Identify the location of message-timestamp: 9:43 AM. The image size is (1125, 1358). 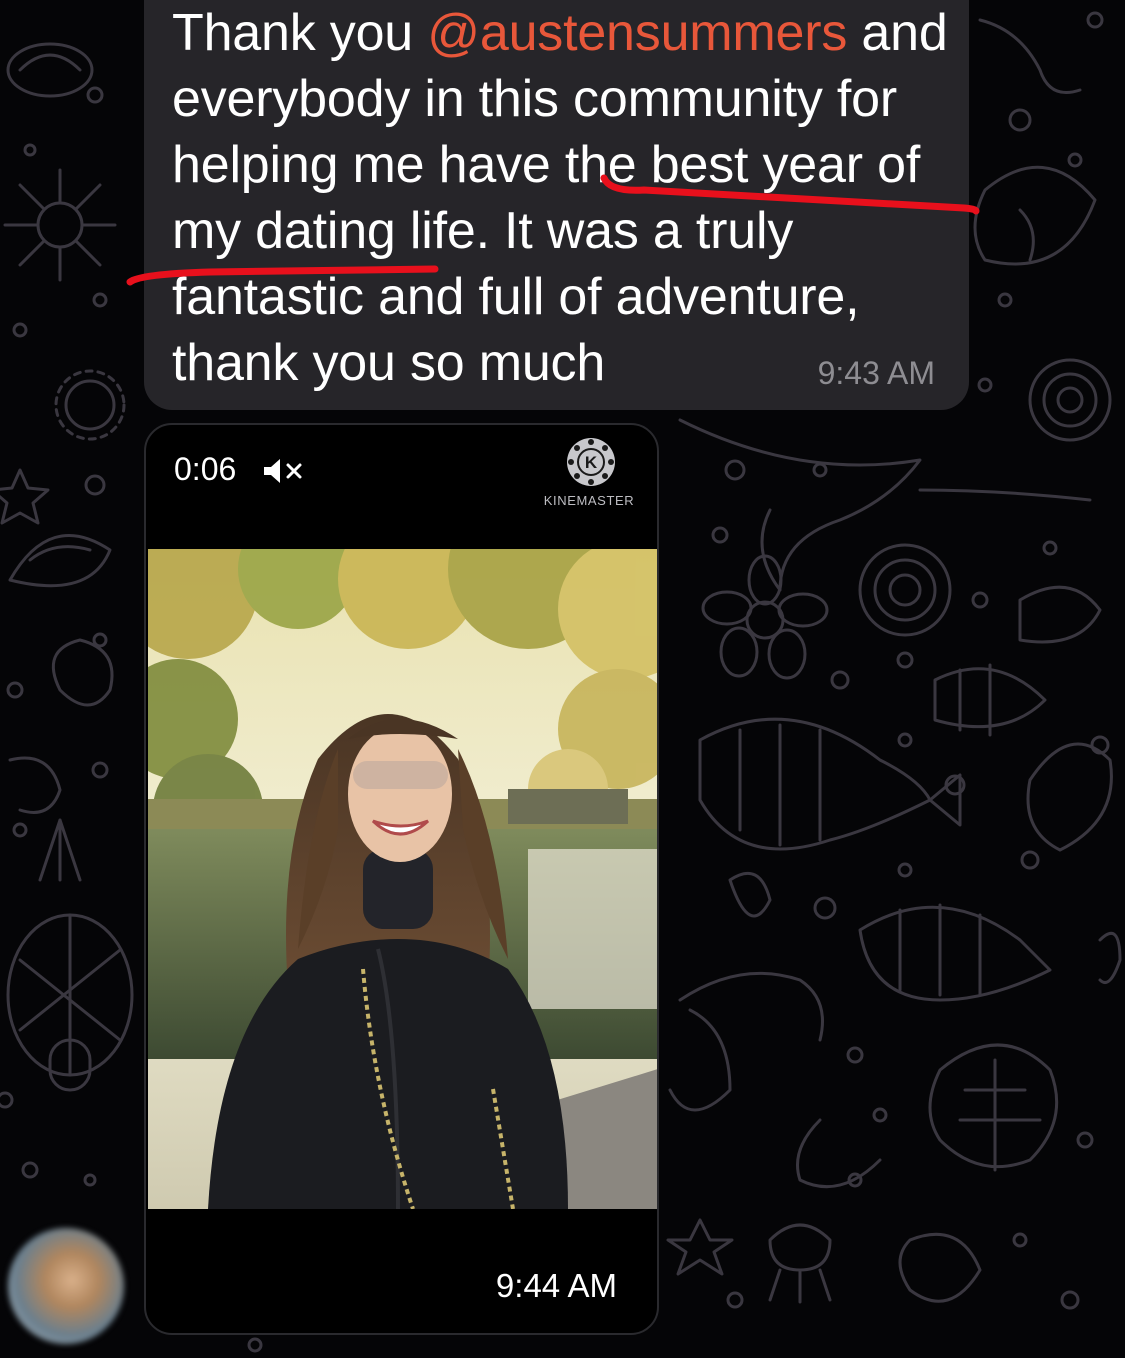
(876, 373).